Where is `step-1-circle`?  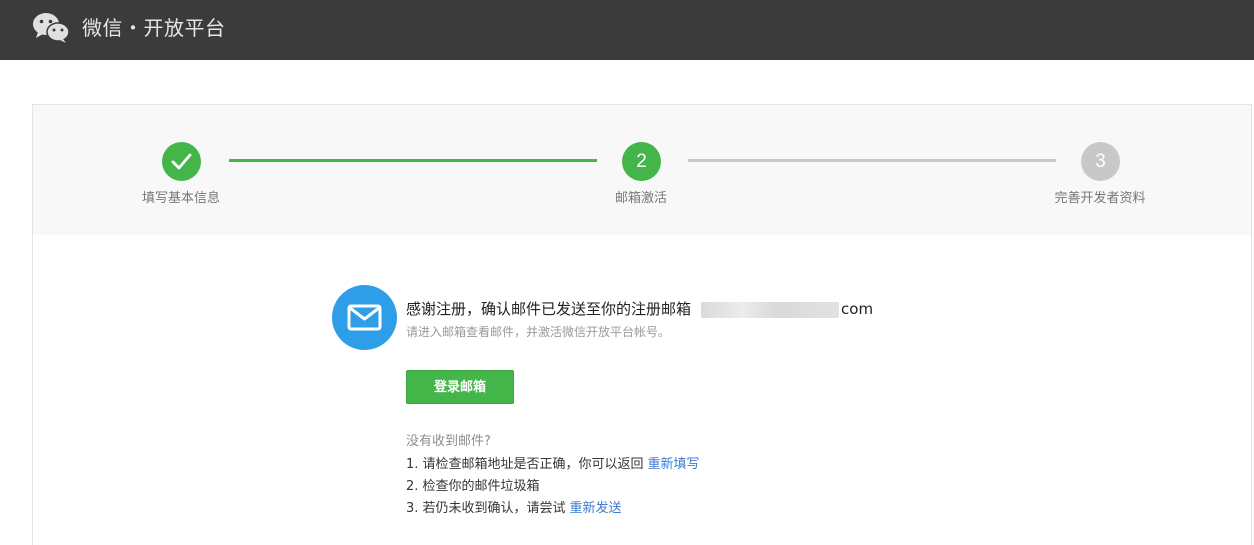
step-1-circle is located at coordinates (181, 161).